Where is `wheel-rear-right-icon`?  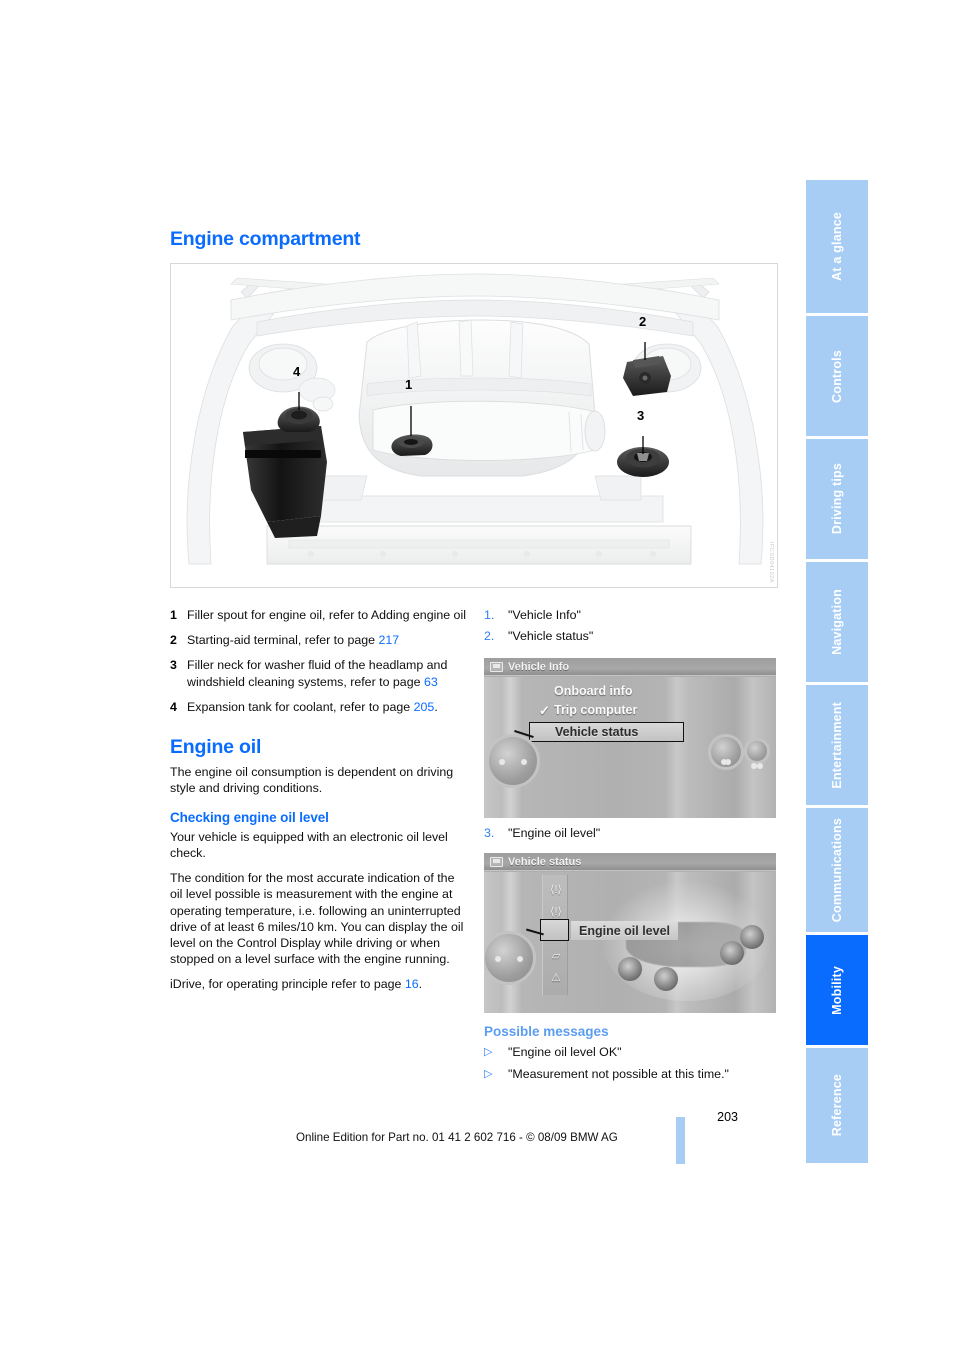 wheel-rear-right-icon is located at coordinates (752, 937).